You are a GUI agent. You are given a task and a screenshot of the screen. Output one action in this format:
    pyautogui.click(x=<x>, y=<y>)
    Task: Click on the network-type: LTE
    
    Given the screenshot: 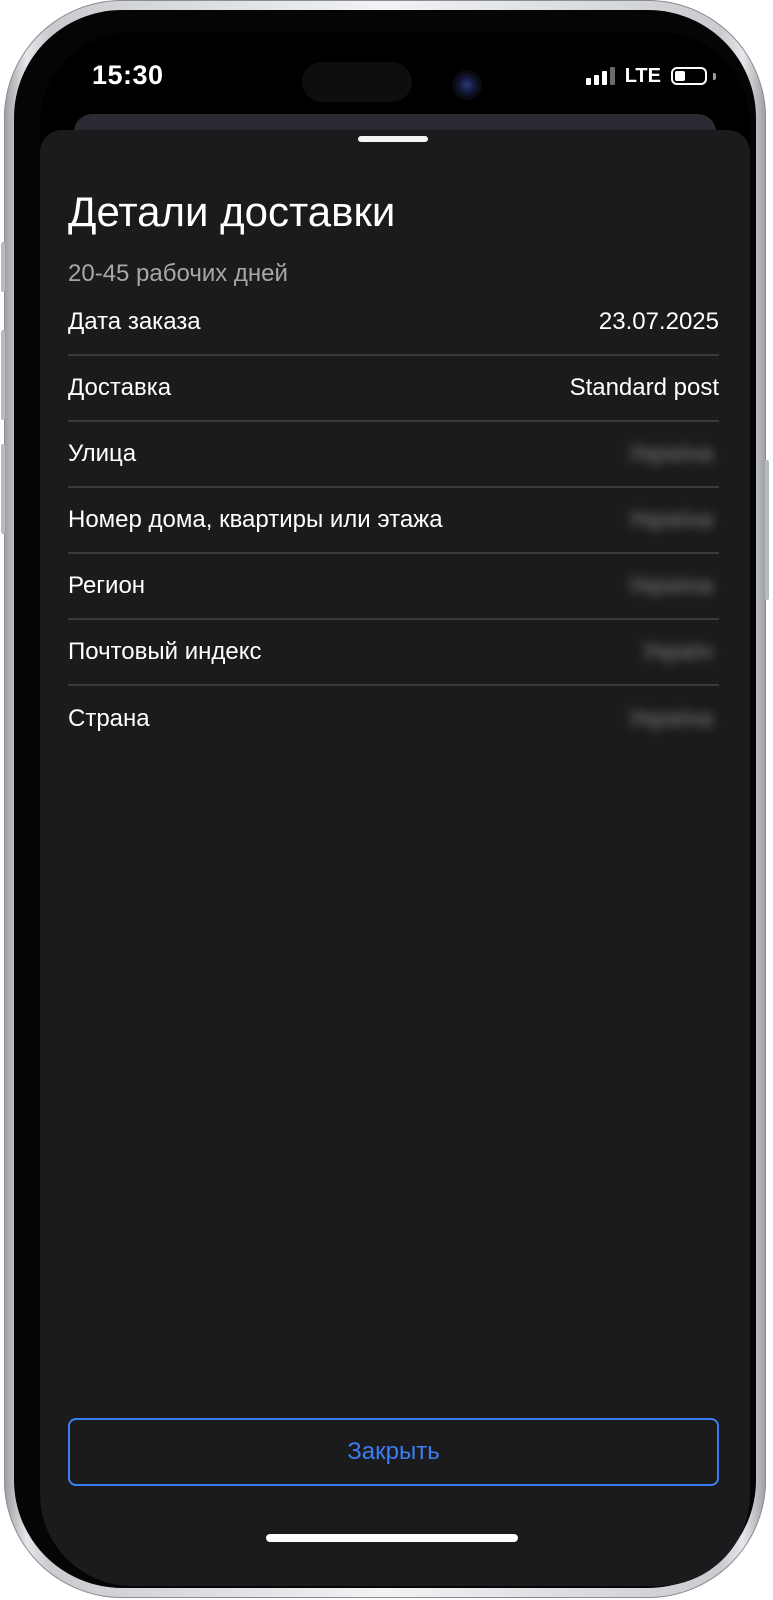 What is the action you would take?
    pyautogui.click(x=642, y=75)
    